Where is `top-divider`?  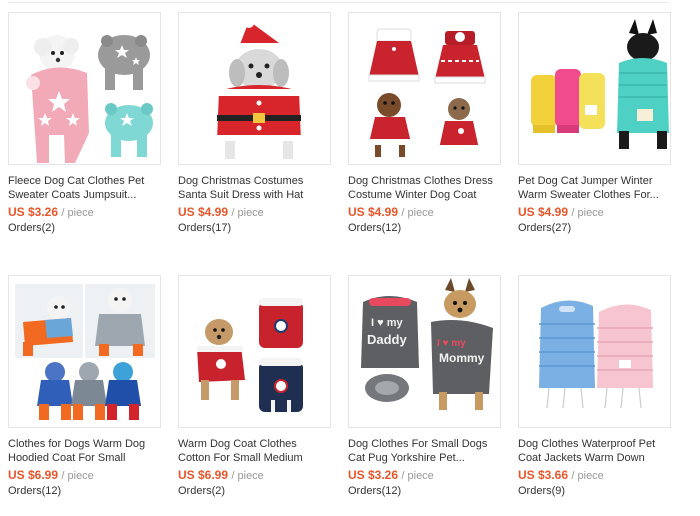
top-divider is located at coordinates (338, 2).